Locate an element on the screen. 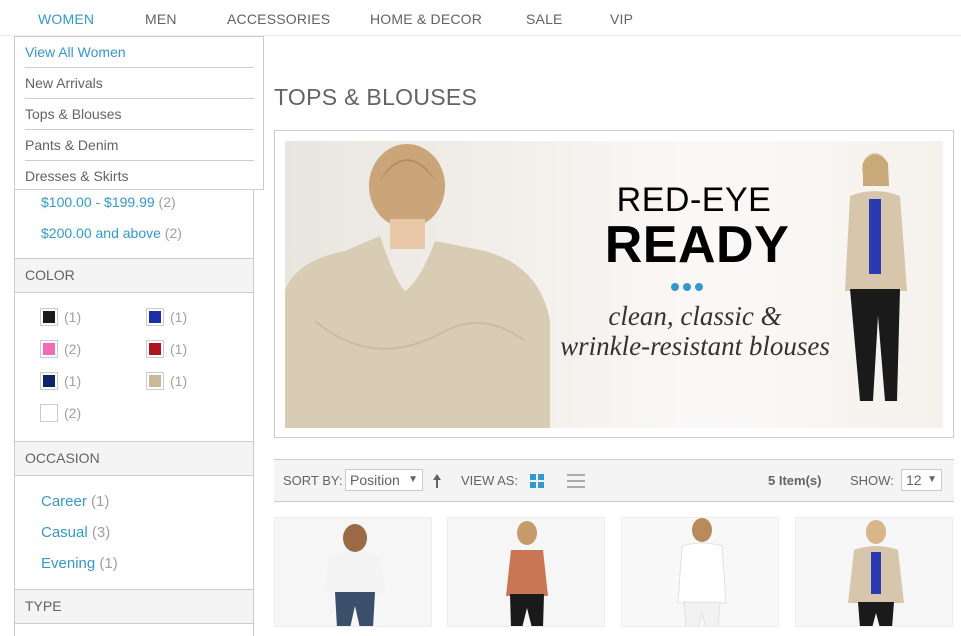  menu-item-new-arrivals: New Arrivals is located at coordinates (139, 83).